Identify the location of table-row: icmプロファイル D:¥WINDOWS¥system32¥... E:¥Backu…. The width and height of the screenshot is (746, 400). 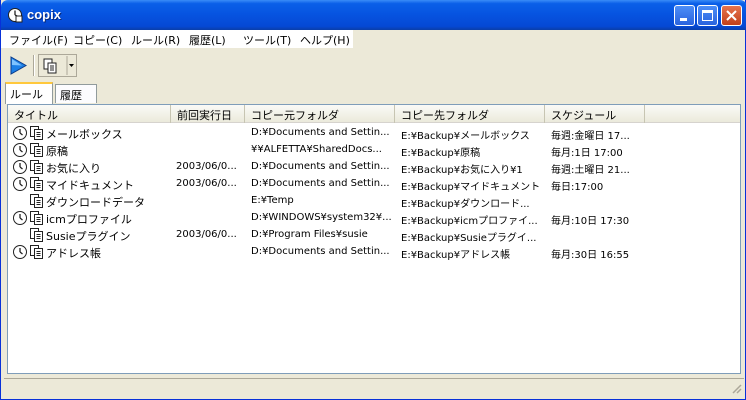
(374, 218).